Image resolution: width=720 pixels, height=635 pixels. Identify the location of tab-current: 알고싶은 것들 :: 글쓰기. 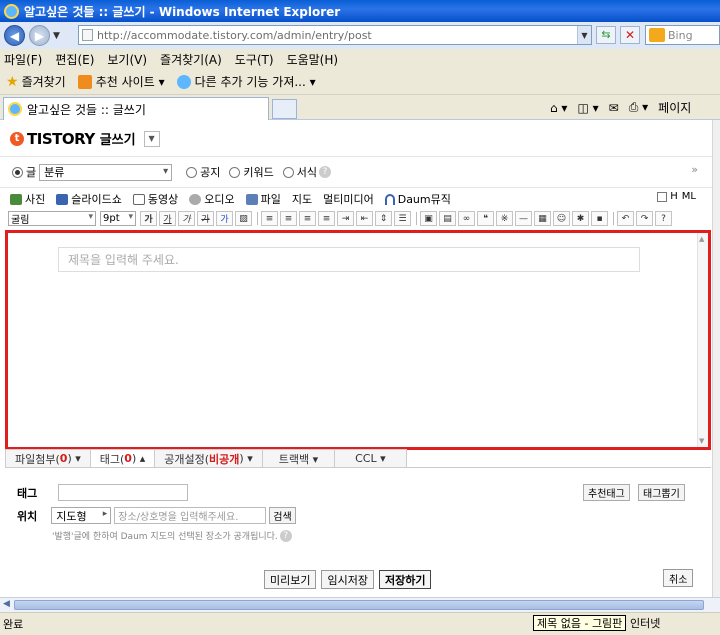
(136, 108).